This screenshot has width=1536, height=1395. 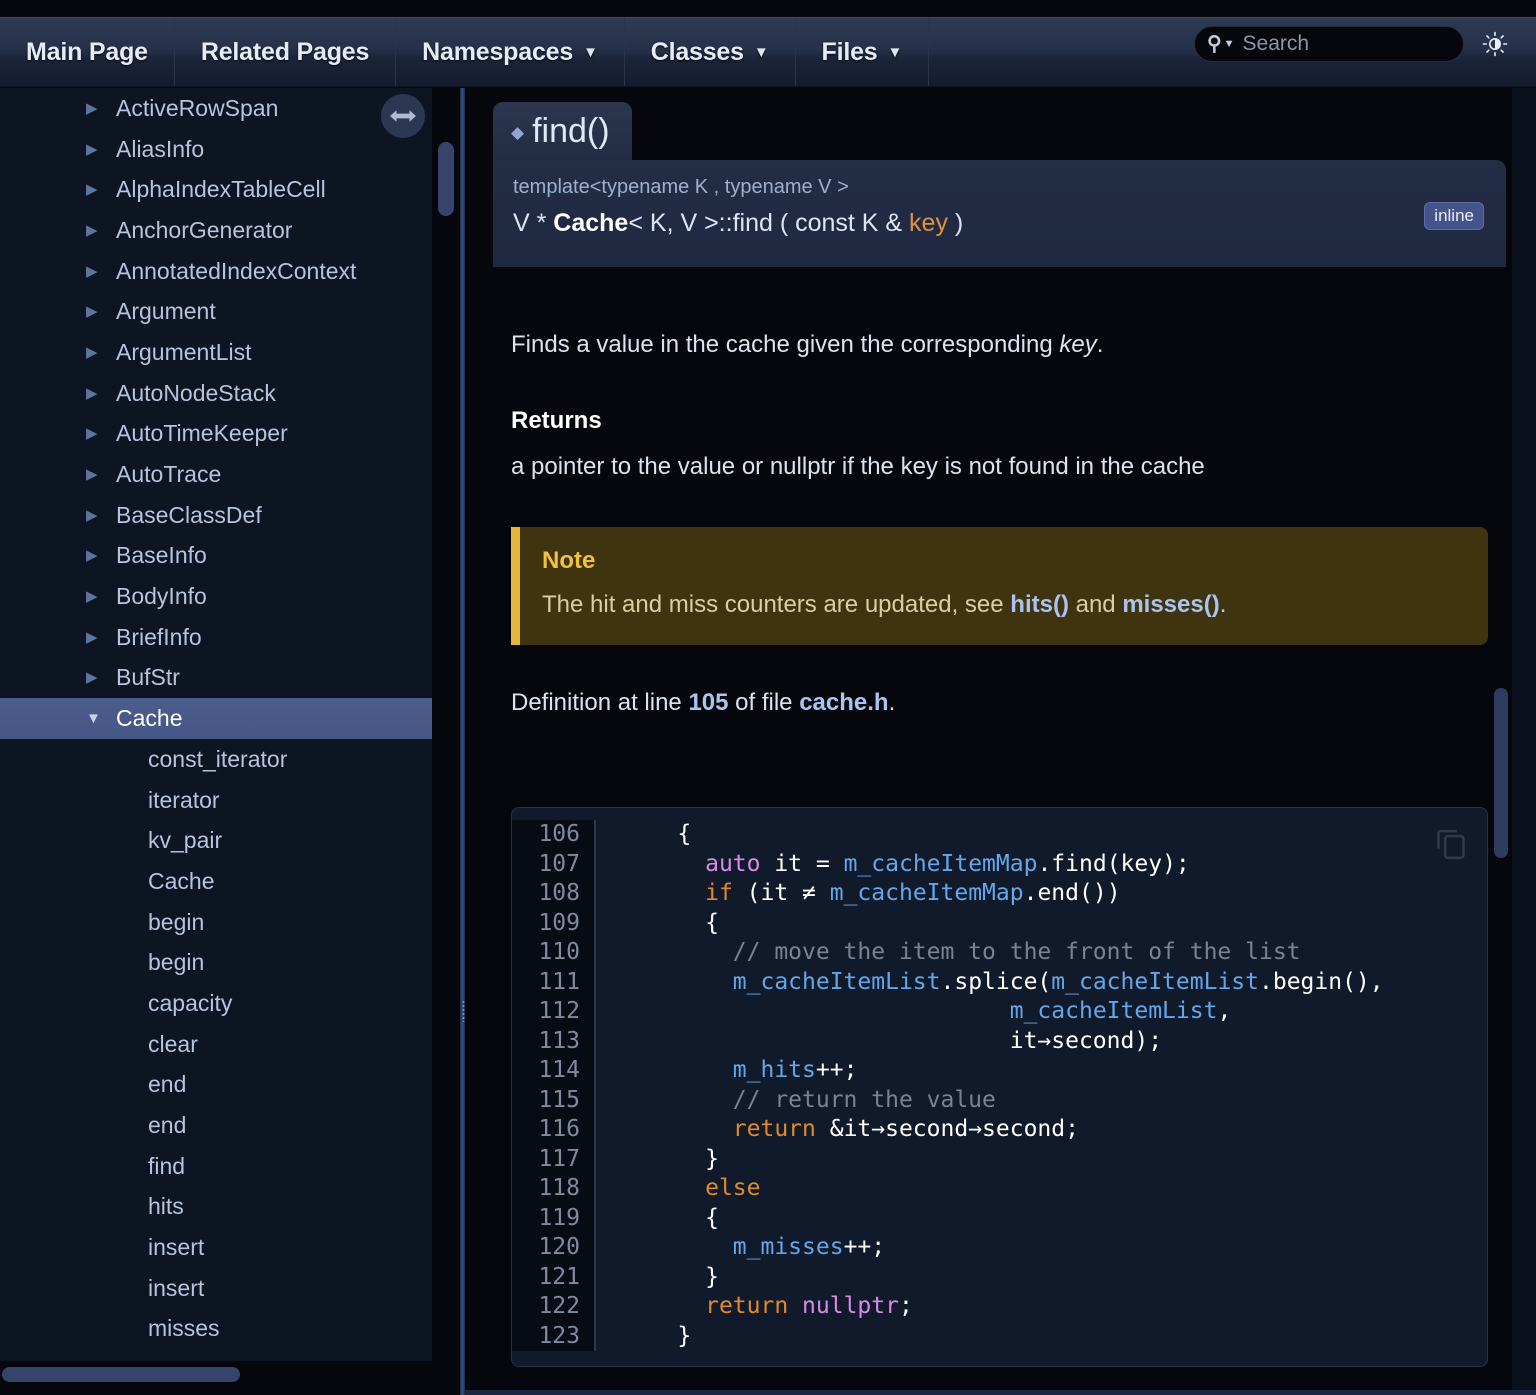 I want to click on sidebar-item-label: insert, so click(x=176, y=1247).